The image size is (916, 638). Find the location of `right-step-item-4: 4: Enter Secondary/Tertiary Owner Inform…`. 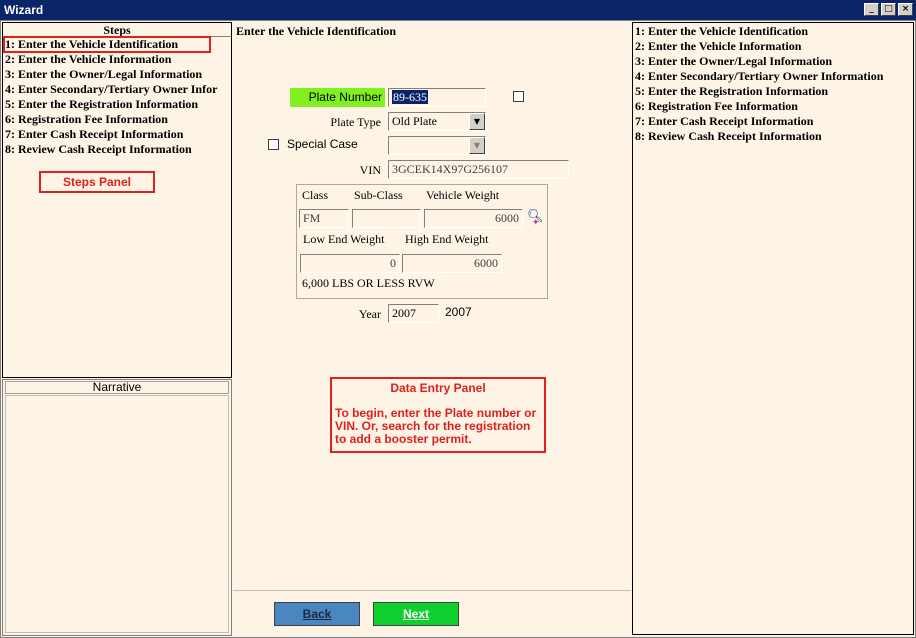

right-step-item-4: 4: Enter Secondary/Tertiary Owner Inform… is located at coordinates (759, 76).